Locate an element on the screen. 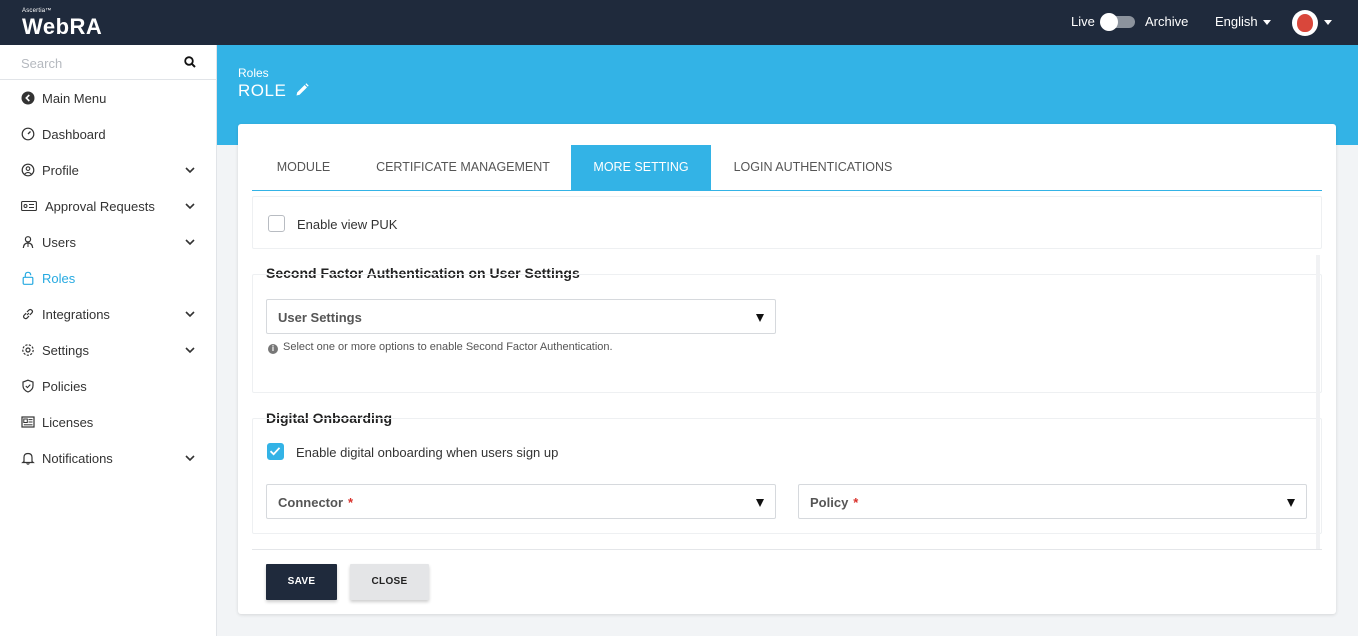 This screenshot has height=636, width=1358. connector-label: Connector is located at coordinates (310, 502).